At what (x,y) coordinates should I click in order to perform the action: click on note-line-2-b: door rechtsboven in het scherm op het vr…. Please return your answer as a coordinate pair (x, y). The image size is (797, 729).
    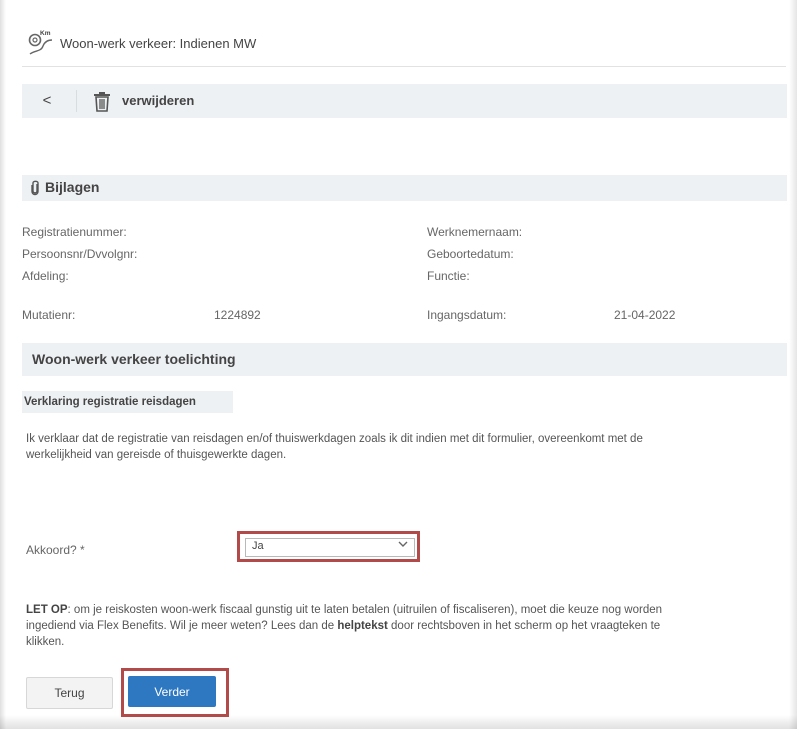
    Looking at the image, I should click on (524, 626).